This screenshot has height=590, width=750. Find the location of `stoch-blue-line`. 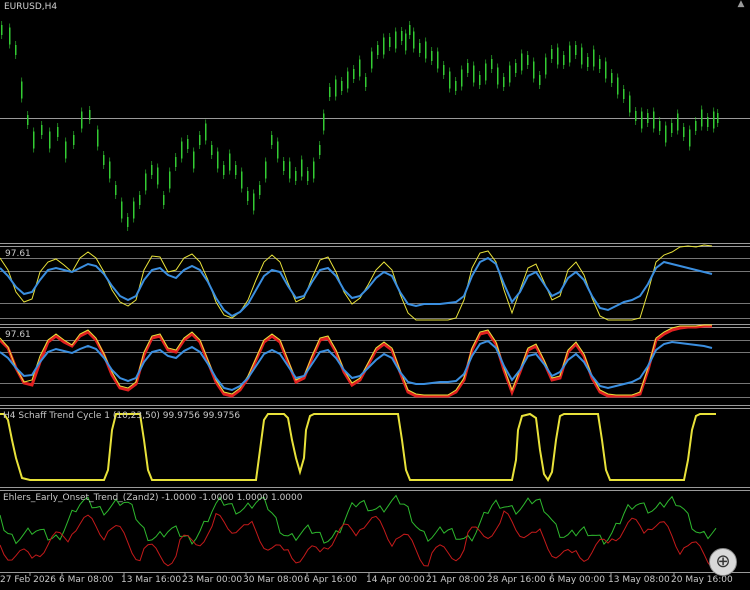

stoch-blue-line is located at coordinates (356, 287).